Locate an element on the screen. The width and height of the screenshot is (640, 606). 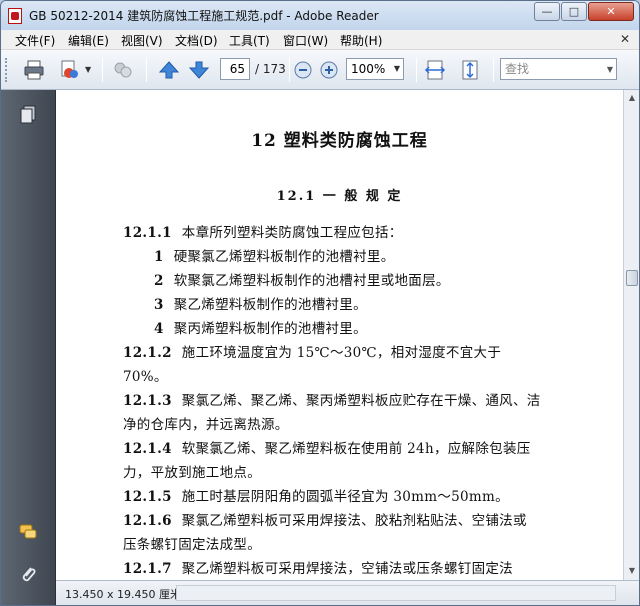
scroll-up-icon: ▲ is located at coordinates (632, 98).